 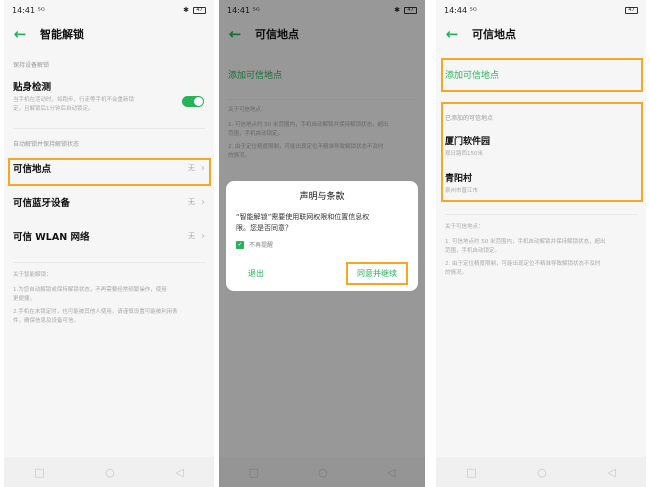 I want to click on page-title: 智能解锁, so click(x=62, y=34).